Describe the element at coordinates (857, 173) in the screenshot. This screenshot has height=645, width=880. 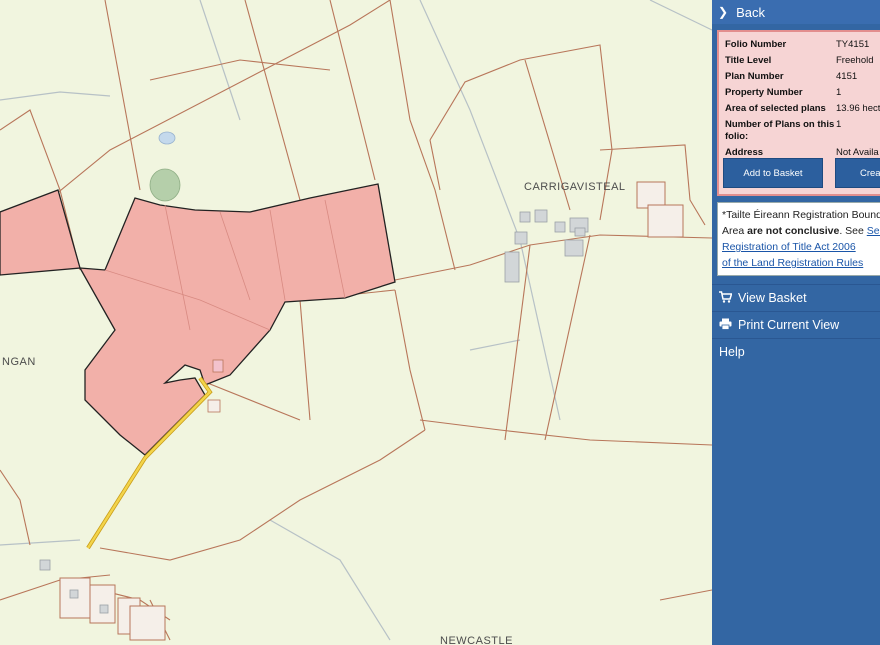
I see `create-button: Crea` at that location.